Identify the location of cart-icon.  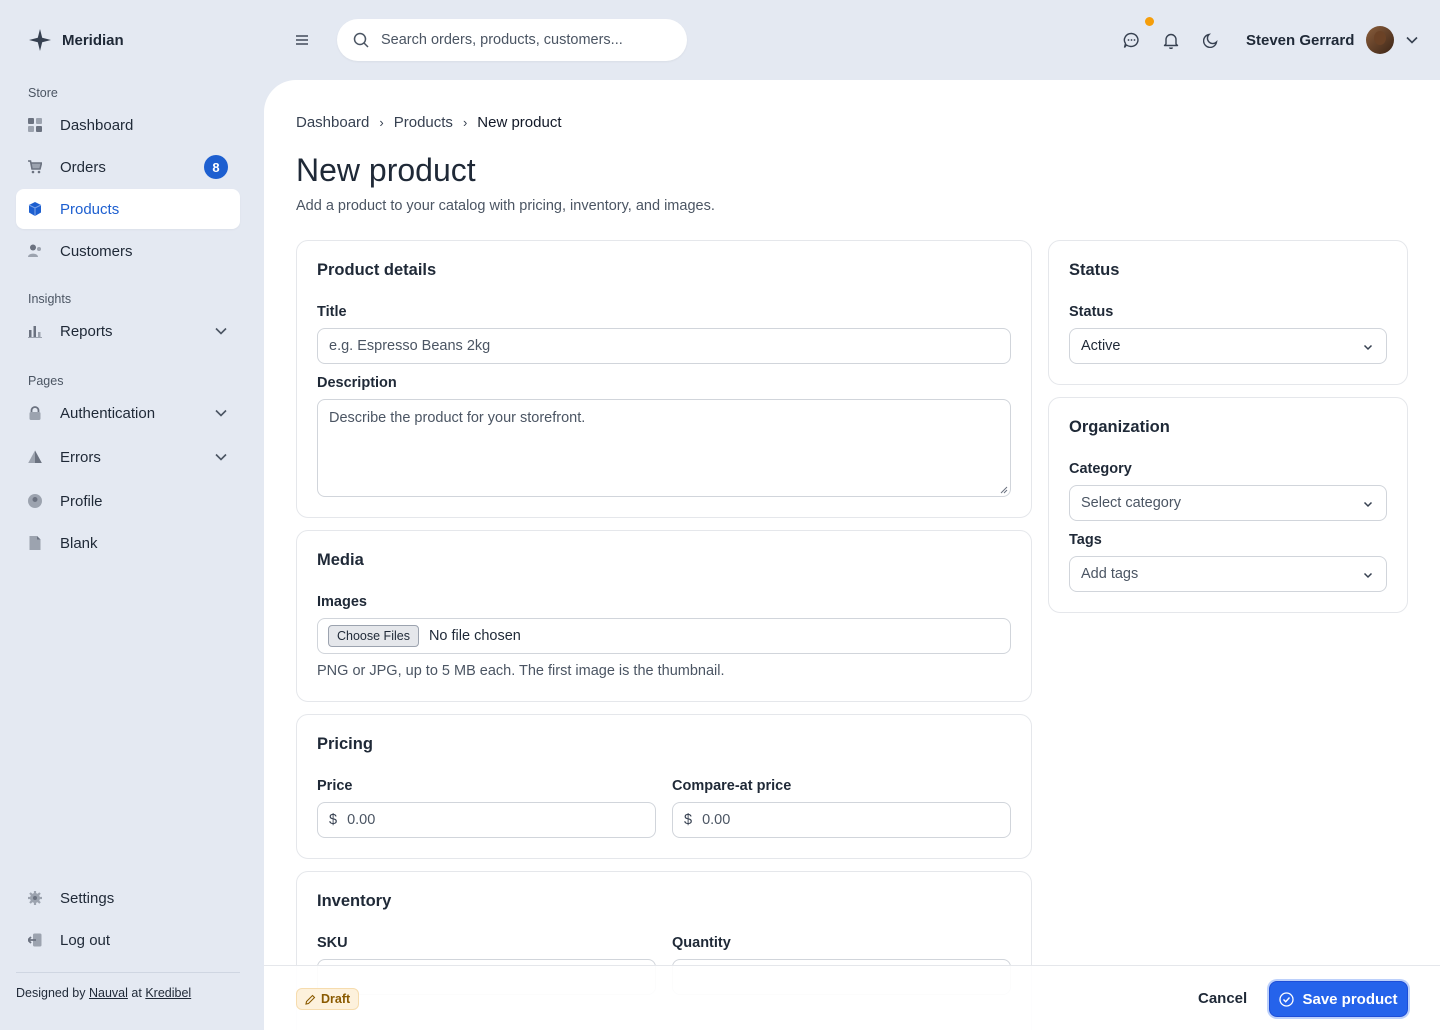
(35, 167).